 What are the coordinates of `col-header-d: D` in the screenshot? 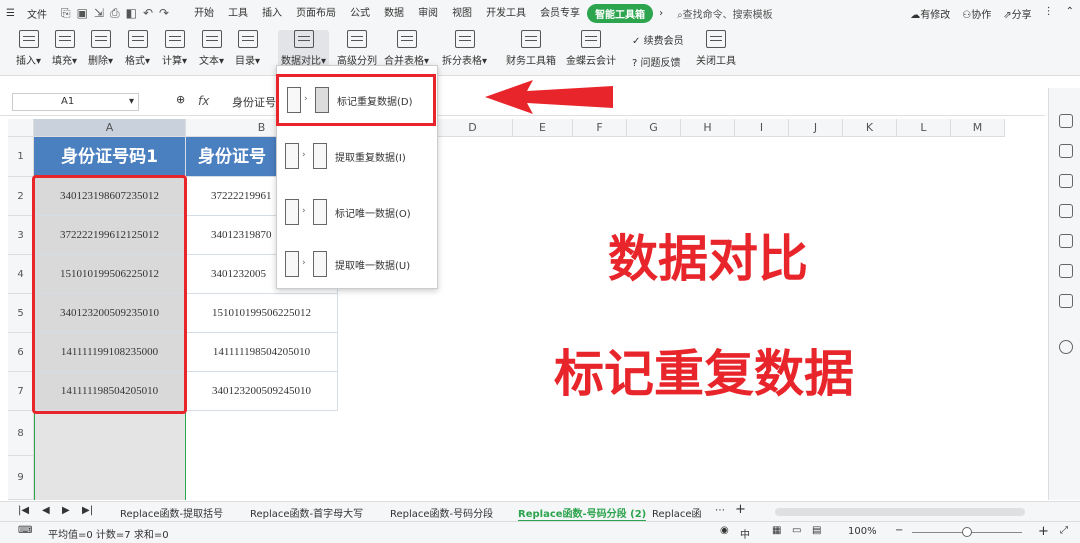 It's located at (473, 128).